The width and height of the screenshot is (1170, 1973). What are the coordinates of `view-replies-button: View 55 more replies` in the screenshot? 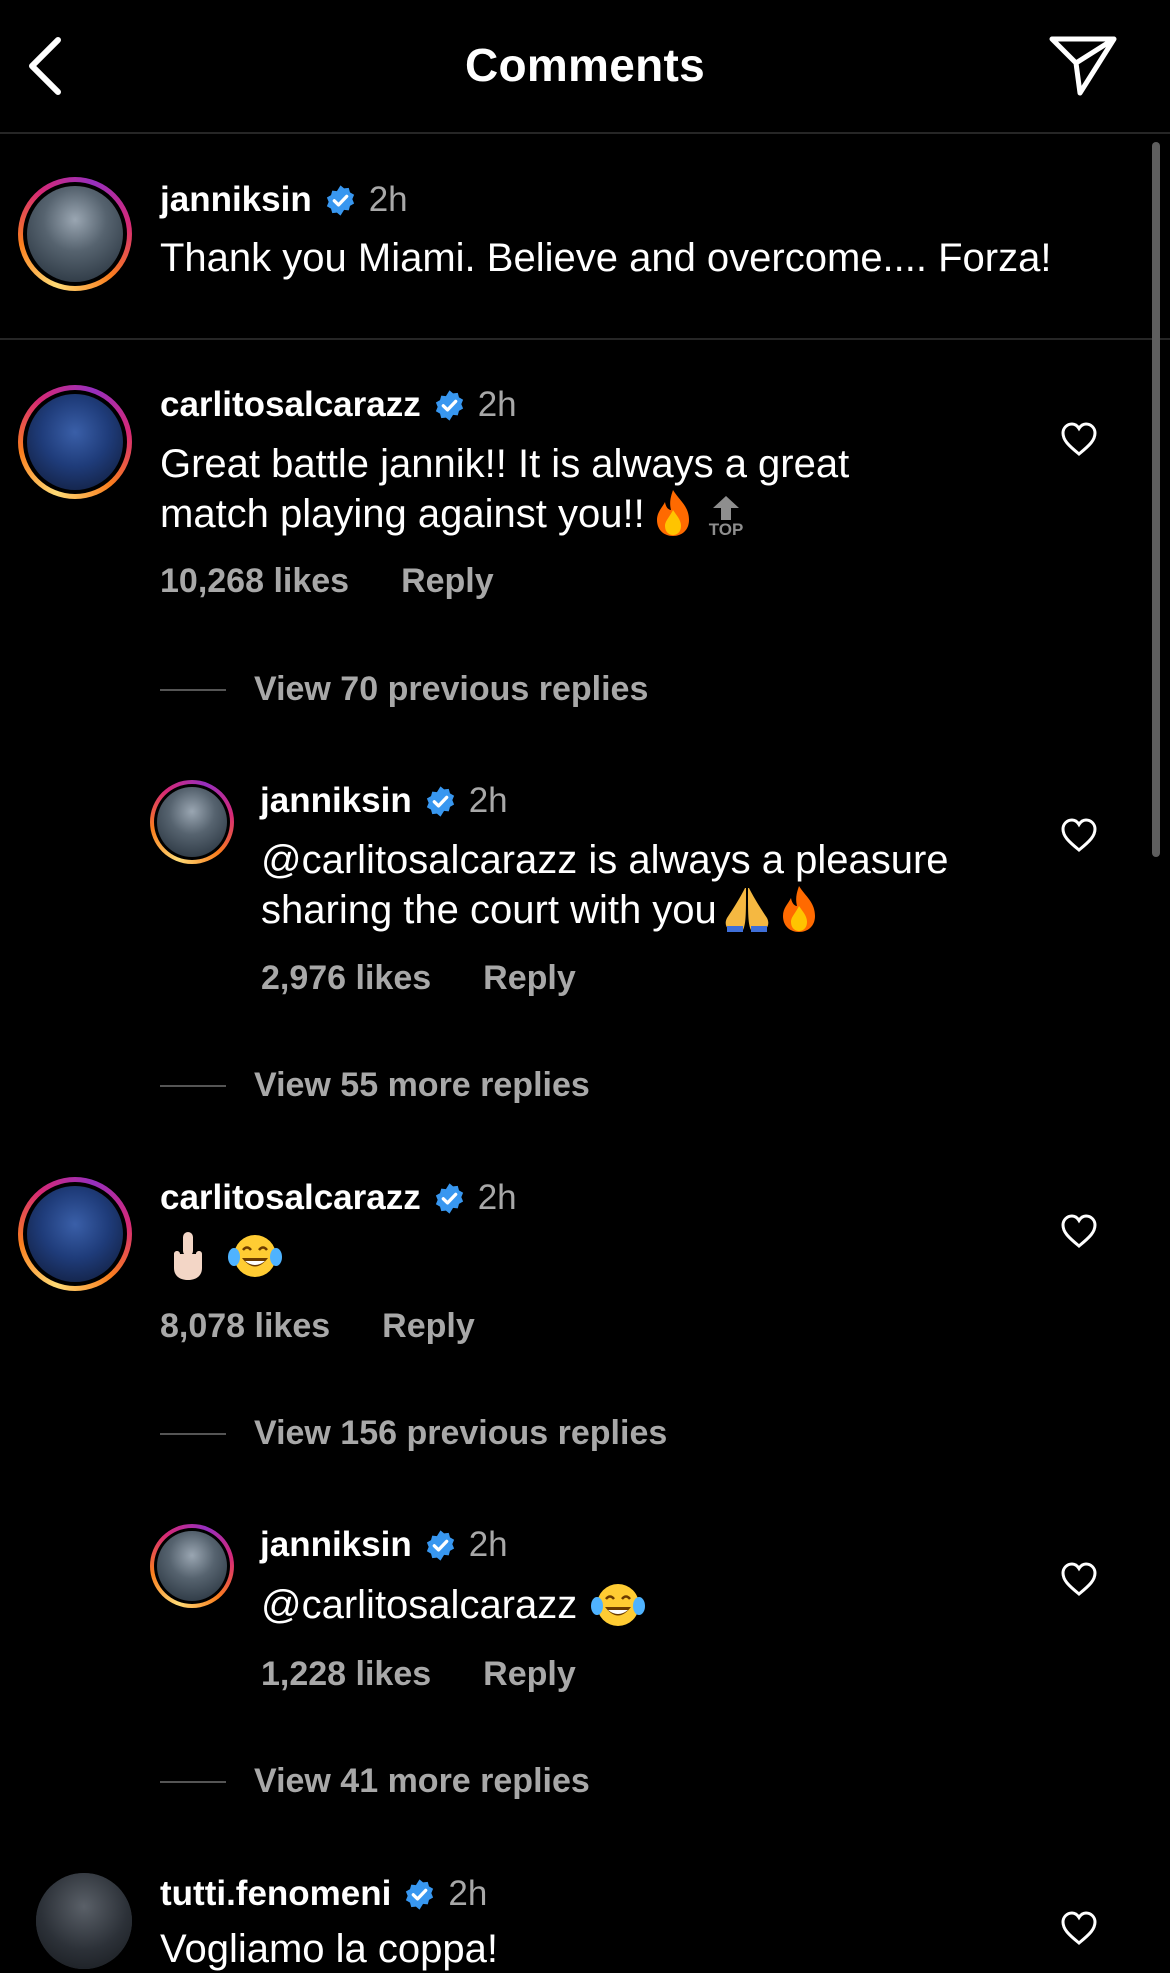 It's located at (375, 1085).